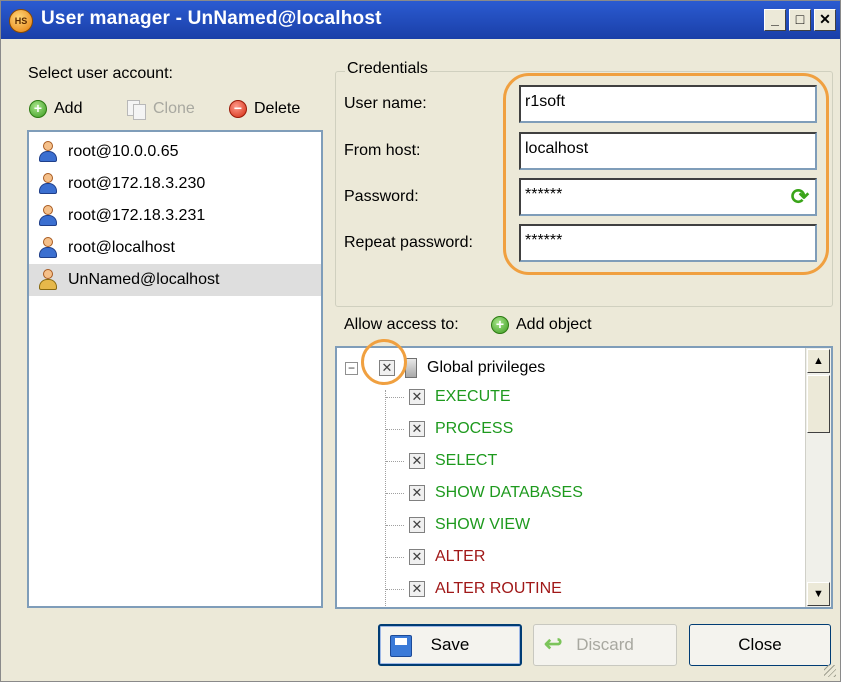  Describe the element at coordinates (474, 428) in the screenshot. I see `privilege-label: PROCESS` at that location.